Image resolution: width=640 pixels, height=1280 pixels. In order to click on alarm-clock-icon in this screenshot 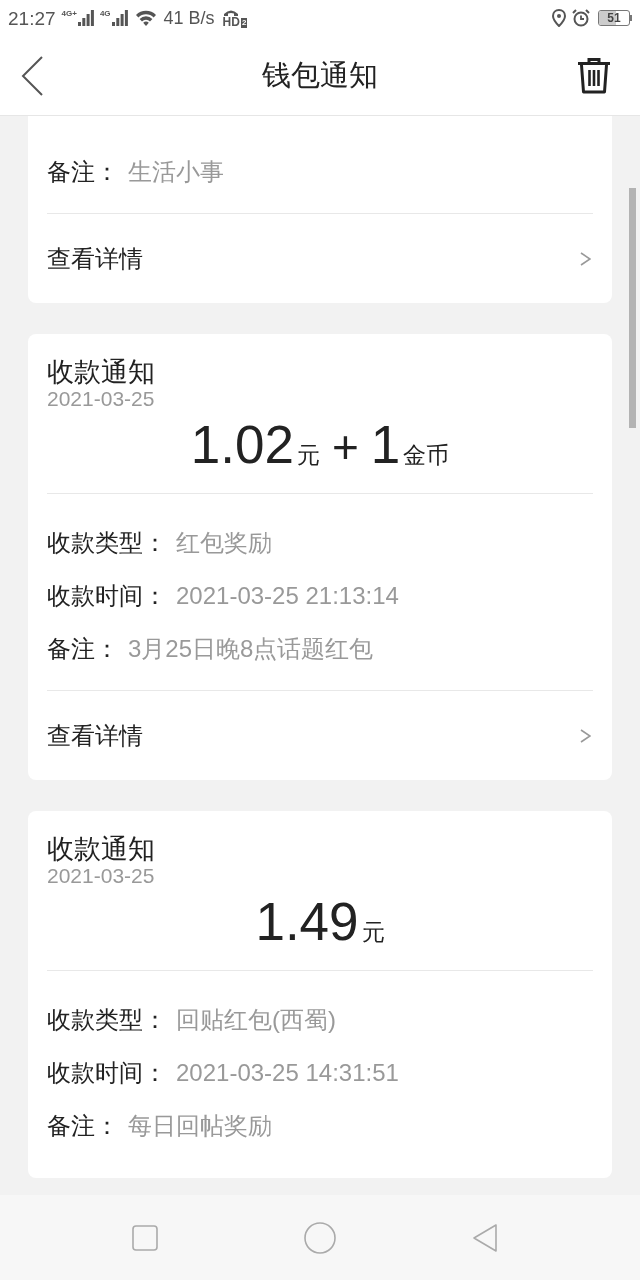, I will do `click(581, 18)`.